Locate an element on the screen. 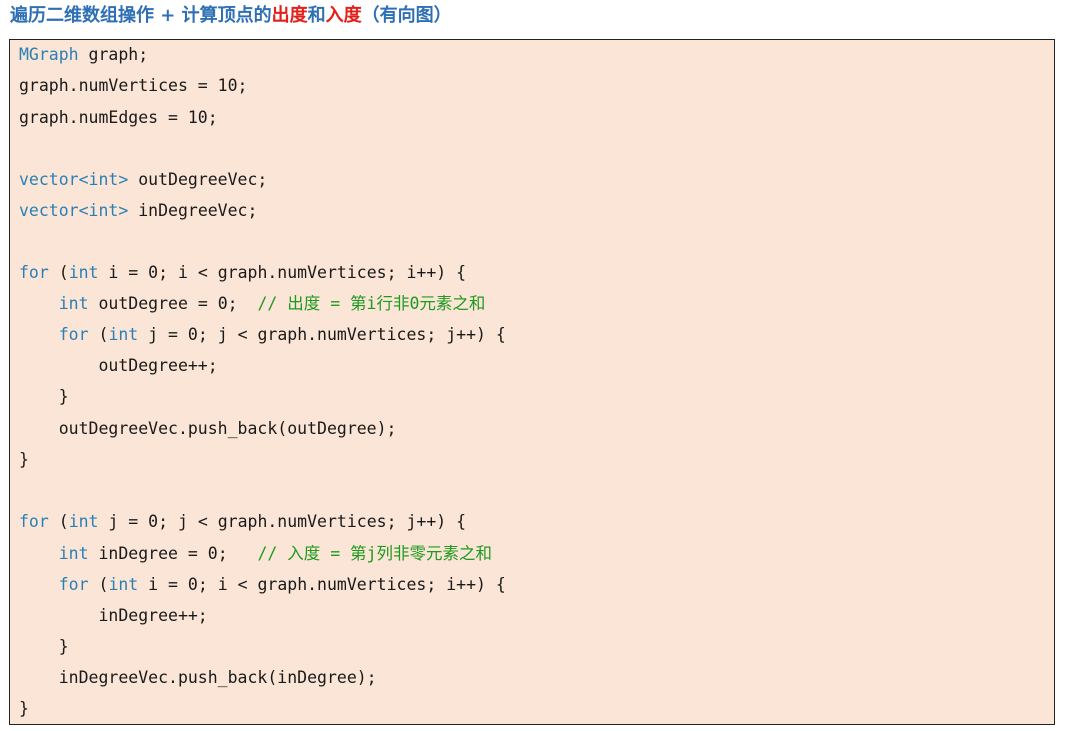  code-text: graph.numEdges = 10; is located at coordinates (118, 117).